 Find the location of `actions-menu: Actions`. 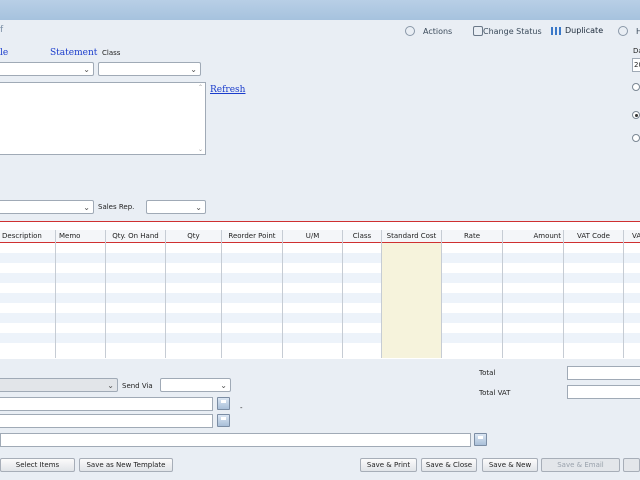

actions-menu: Actions is located at coordinates (428, 31).